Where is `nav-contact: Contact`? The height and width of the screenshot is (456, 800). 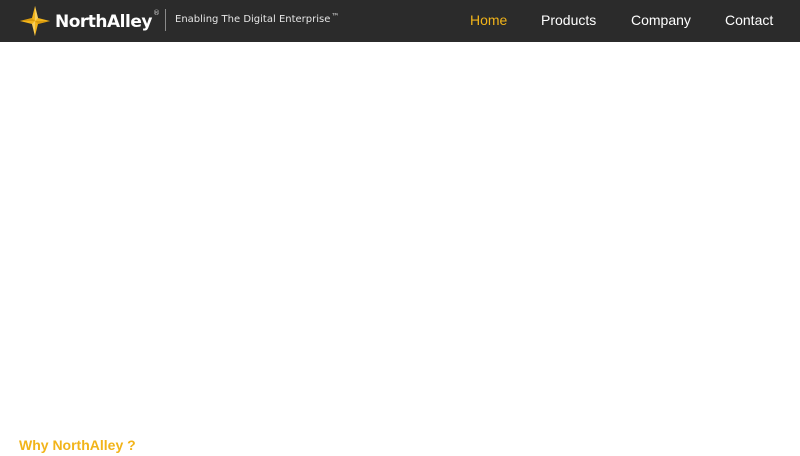
nav-contact: Contact is located at coordinates (749, 21).